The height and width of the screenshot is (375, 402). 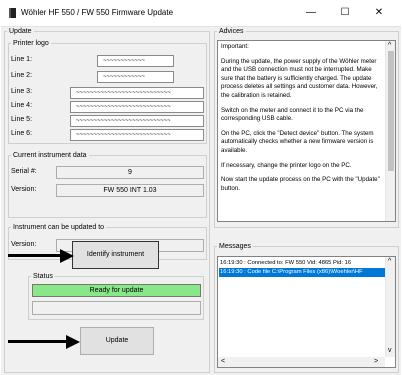 I want to click on line-3-field: ~~~~~~~~~~~~~~~~~~~~~~~~~~~, so click(x=137, y=93).